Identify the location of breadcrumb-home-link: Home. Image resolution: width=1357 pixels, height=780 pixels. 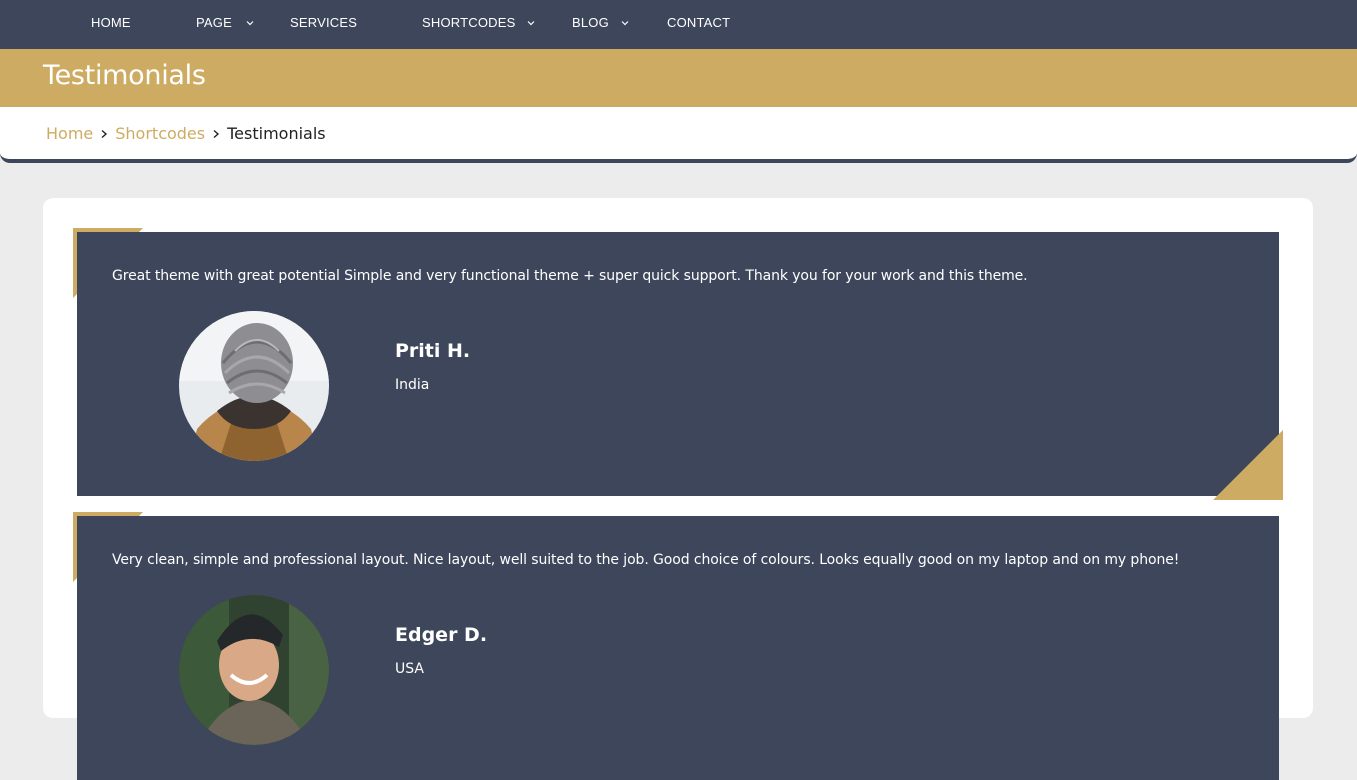
(69, 133).